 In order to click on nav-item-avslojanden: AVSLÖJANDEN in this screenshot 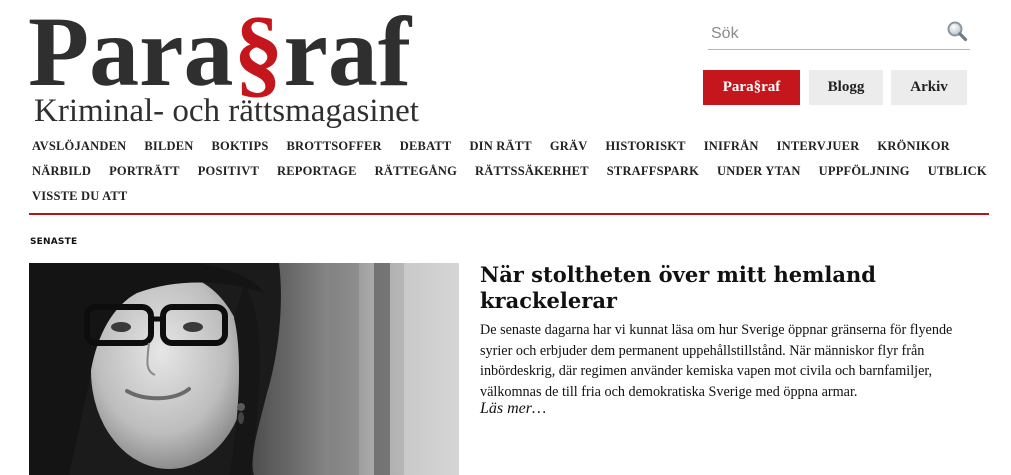, I will do `click(79, 146)`.